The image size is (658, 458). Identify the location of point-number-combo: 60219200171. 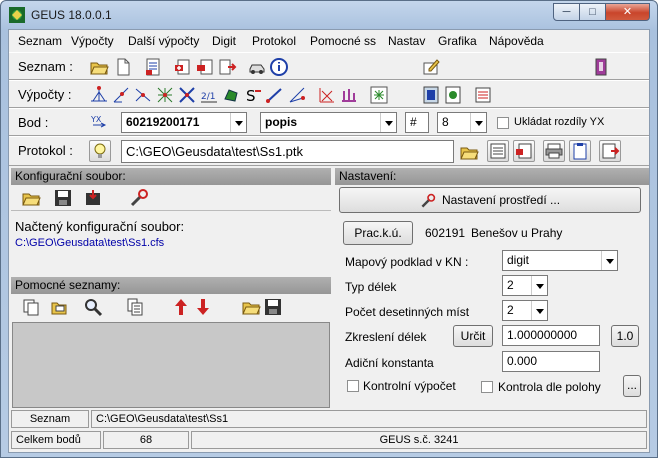
(184, 122).